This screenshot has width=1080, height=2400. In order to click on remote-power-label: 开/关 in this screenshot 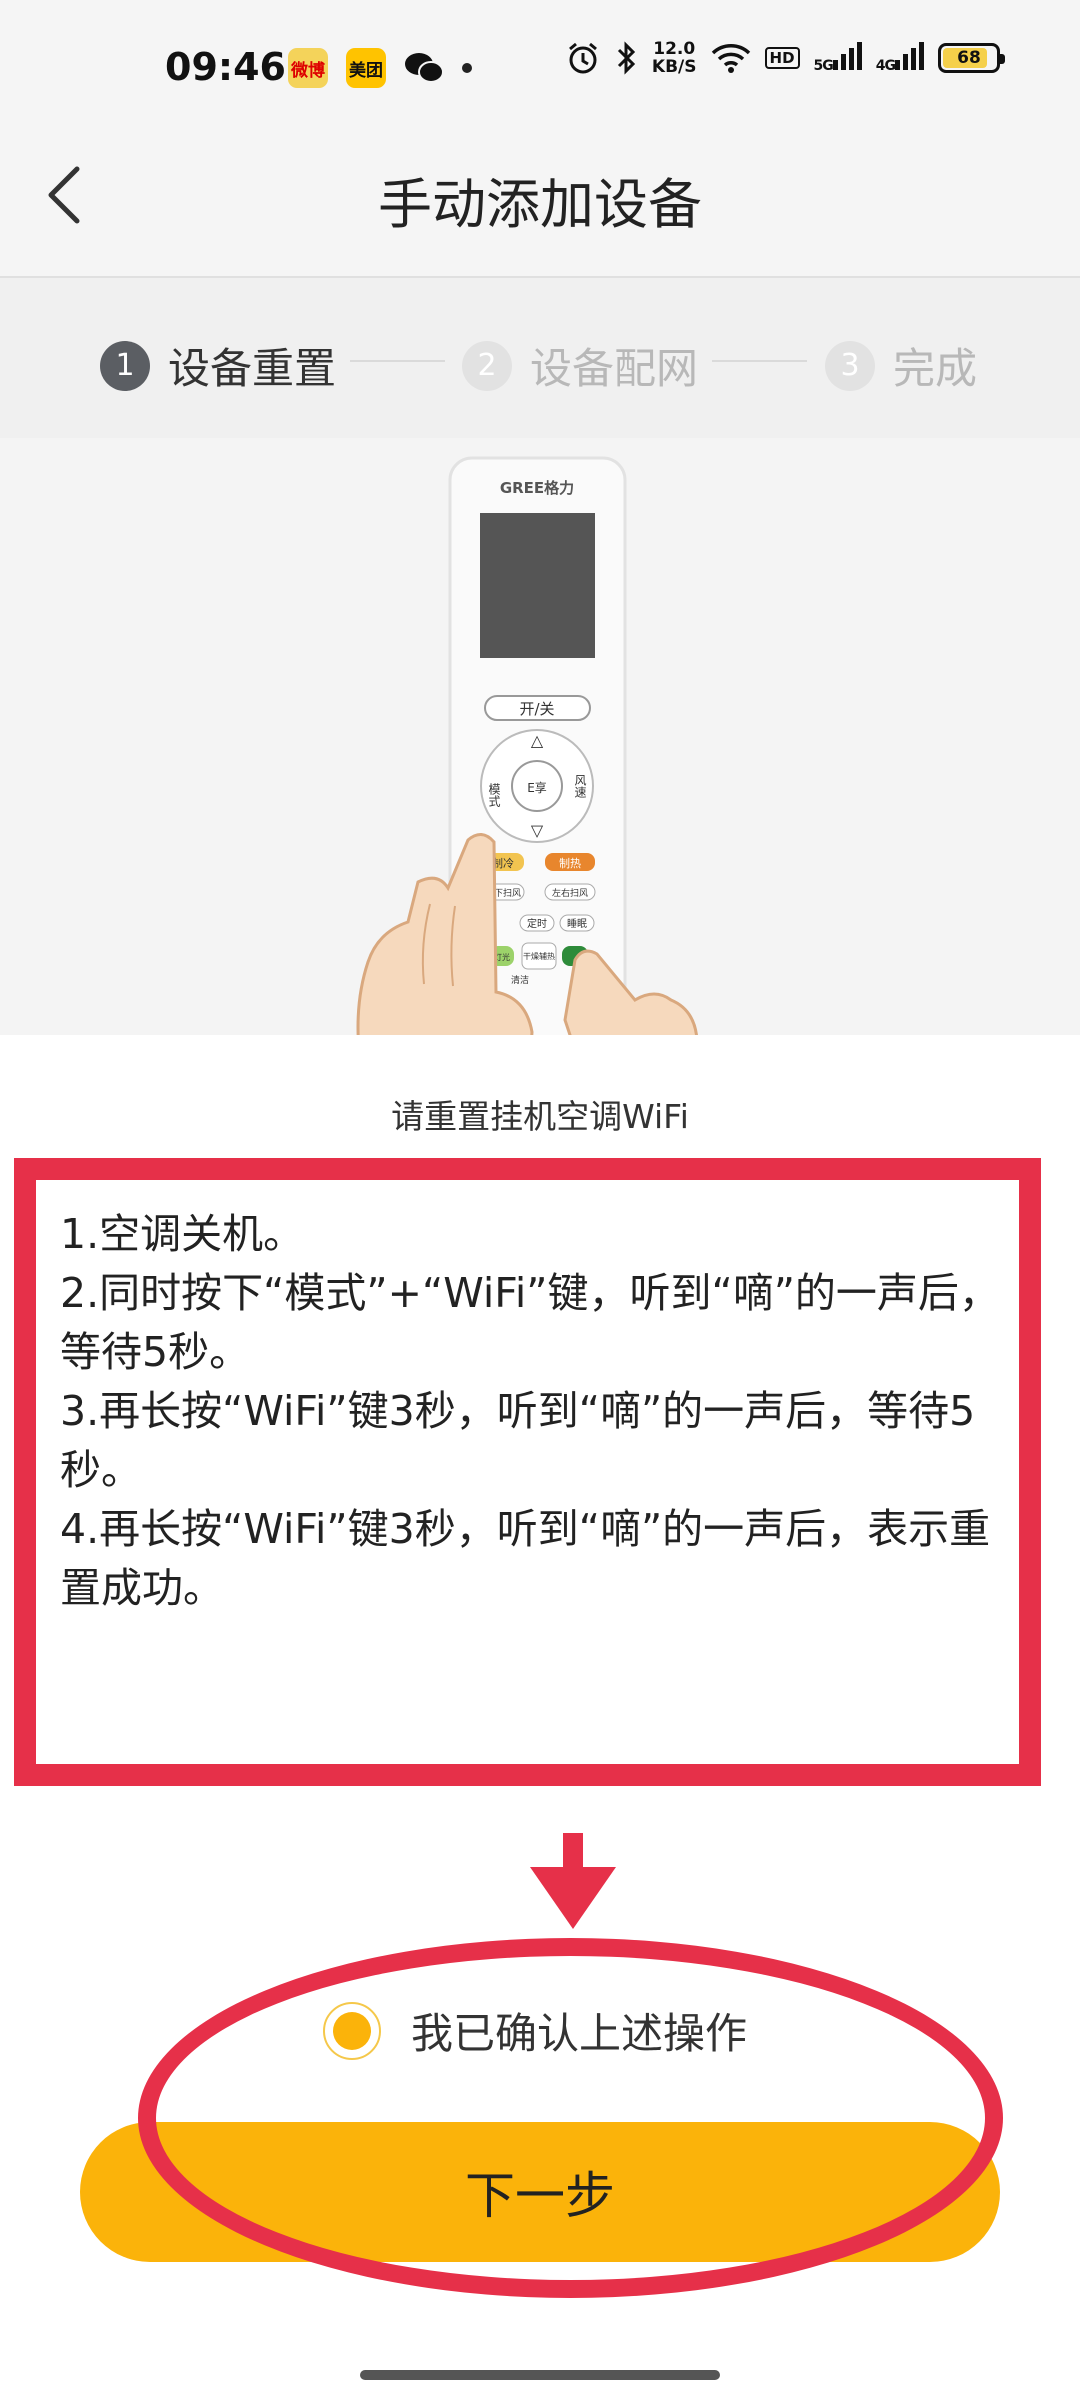, I will do `click(536, 709)`.